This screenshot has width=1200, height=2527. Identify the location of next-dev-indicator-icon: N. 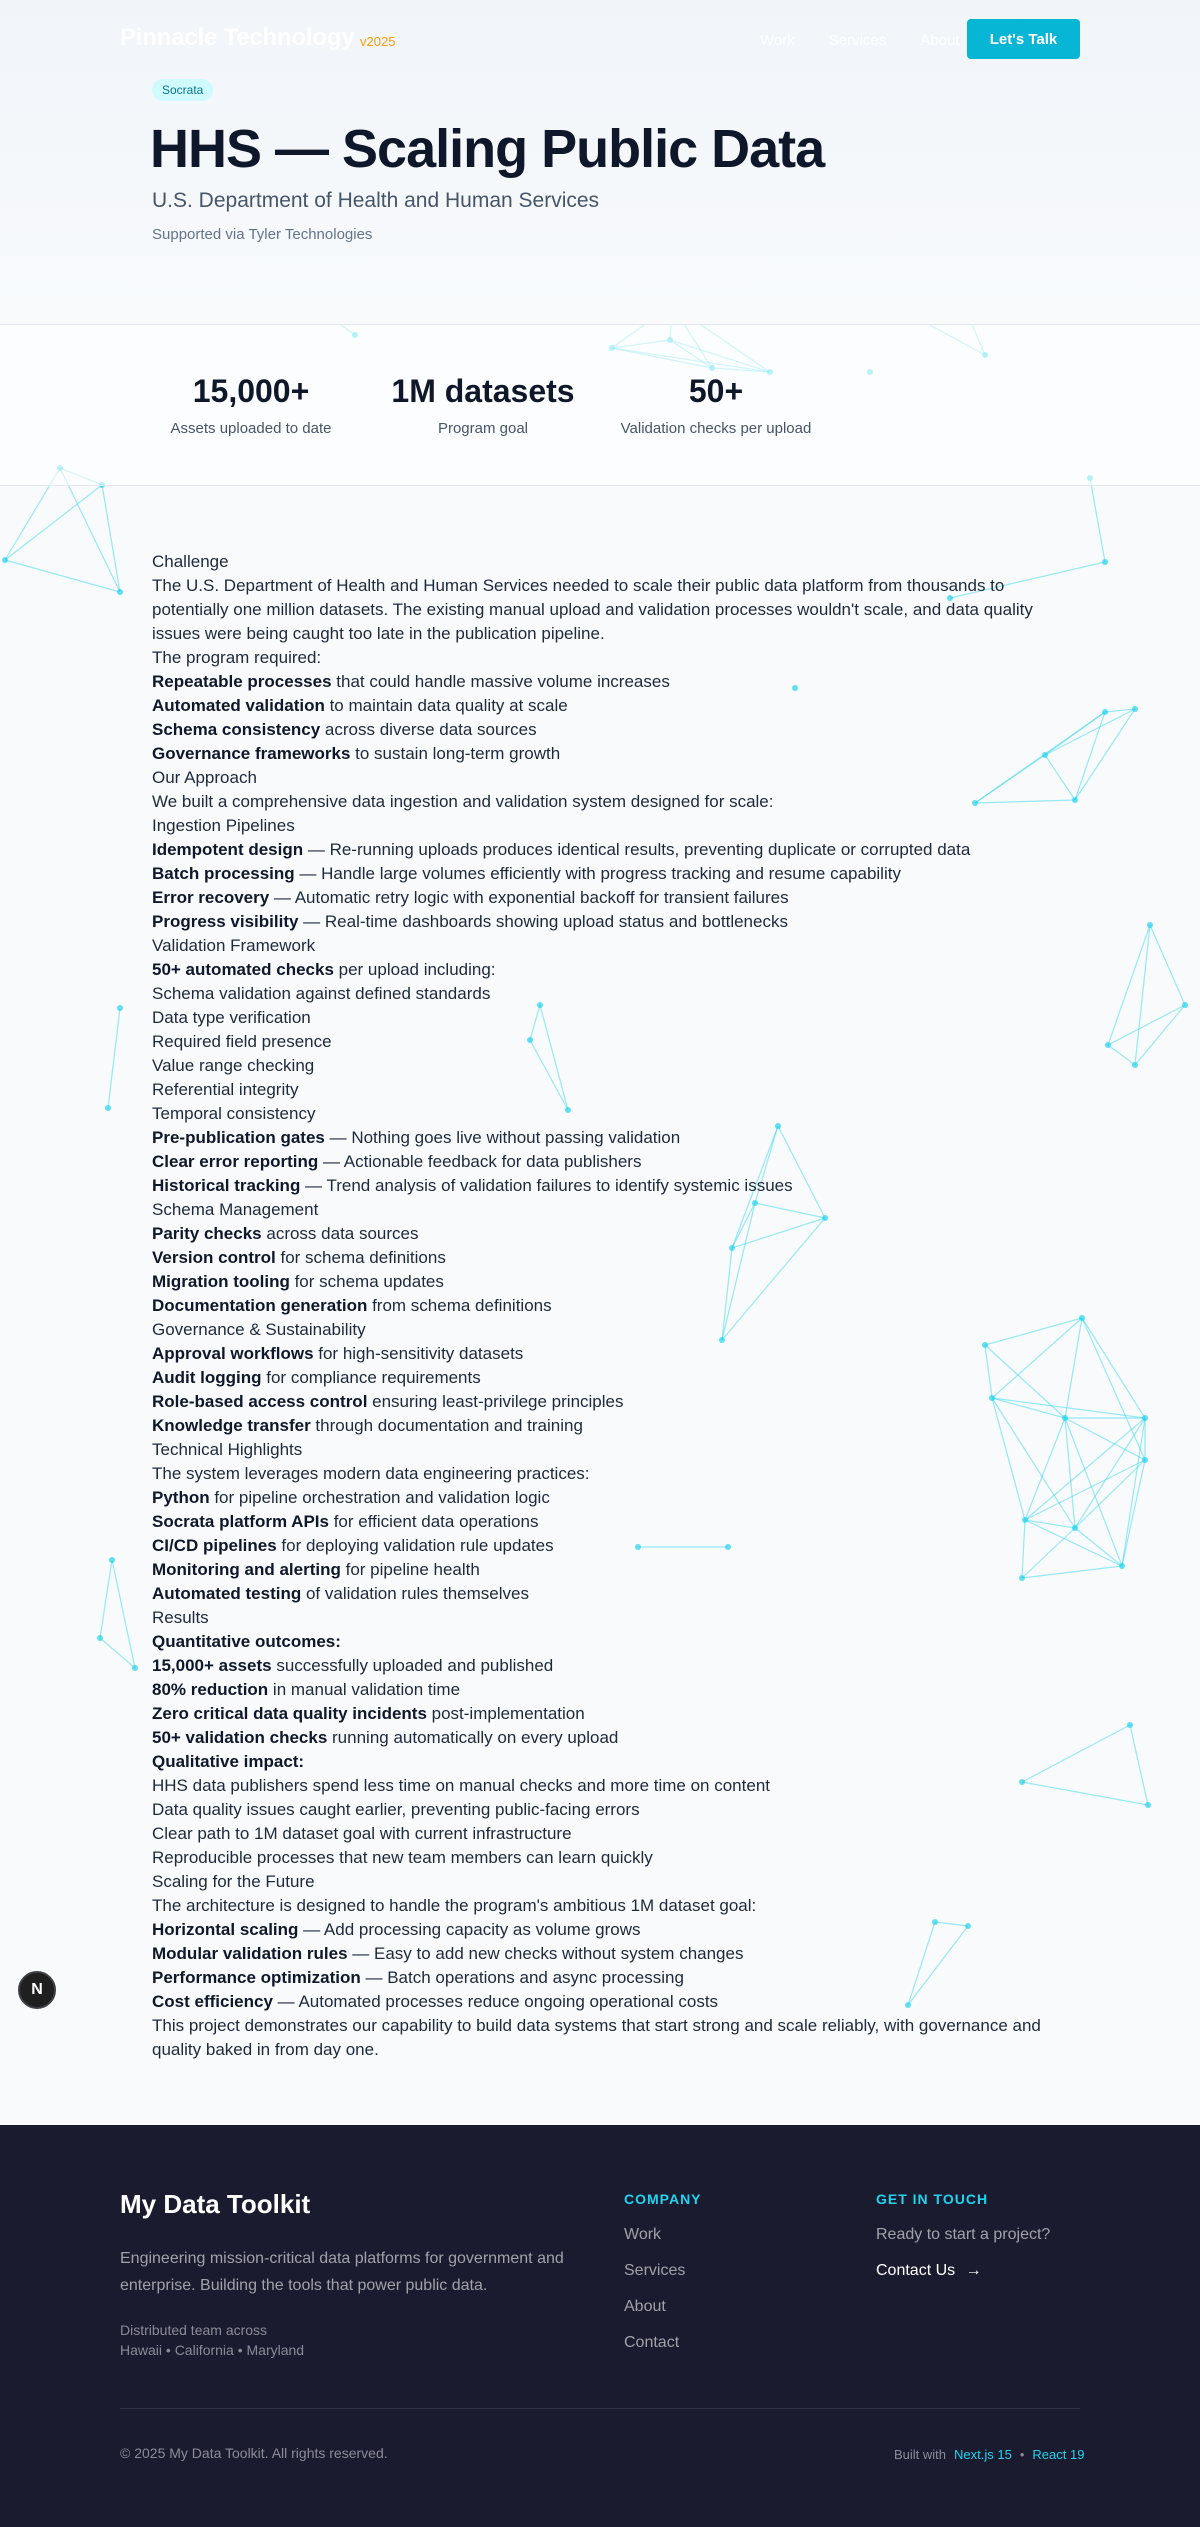
(37, 1990).